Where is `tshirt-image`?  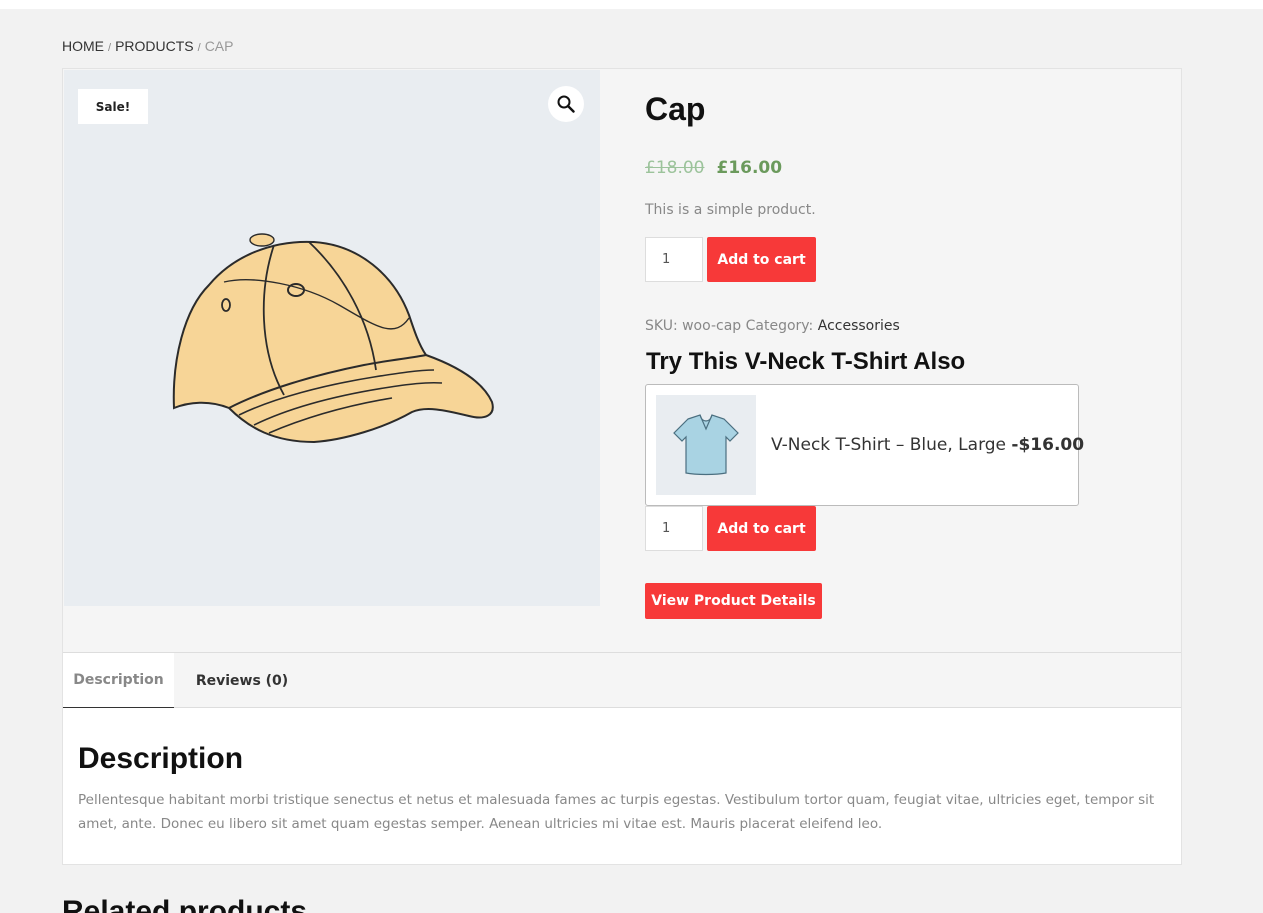 tshirt-image is located at coordinates (706, 445).